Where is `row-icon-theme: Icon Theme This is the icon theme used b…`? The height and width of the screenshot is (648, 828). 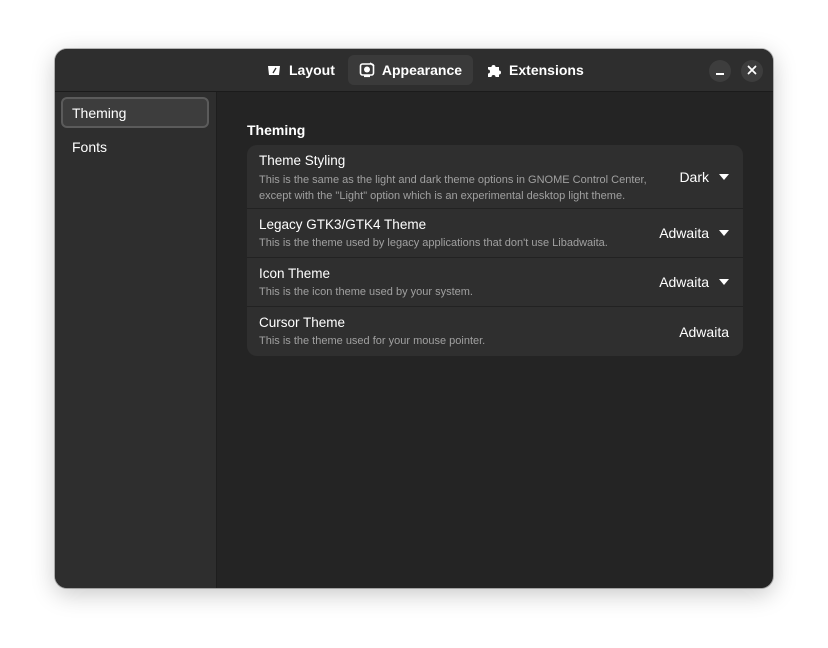 row-icon-theme: Icon Theme This is the icon theme used b… is located at coordinates (495, 282).